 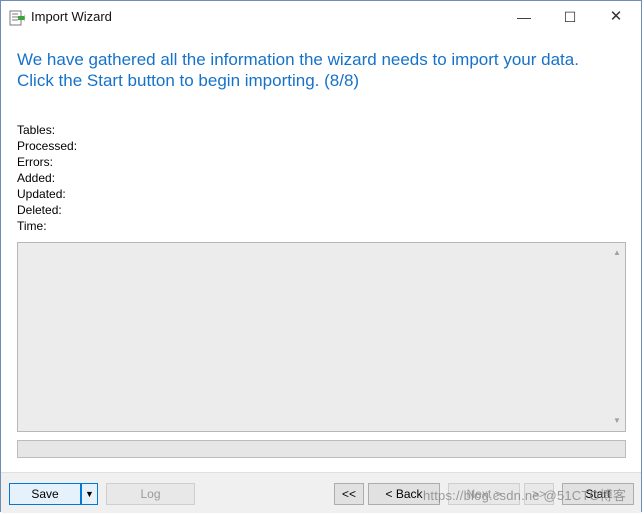 I want to click on scroll-up-icon: ▲, so click(x=617, y=253).